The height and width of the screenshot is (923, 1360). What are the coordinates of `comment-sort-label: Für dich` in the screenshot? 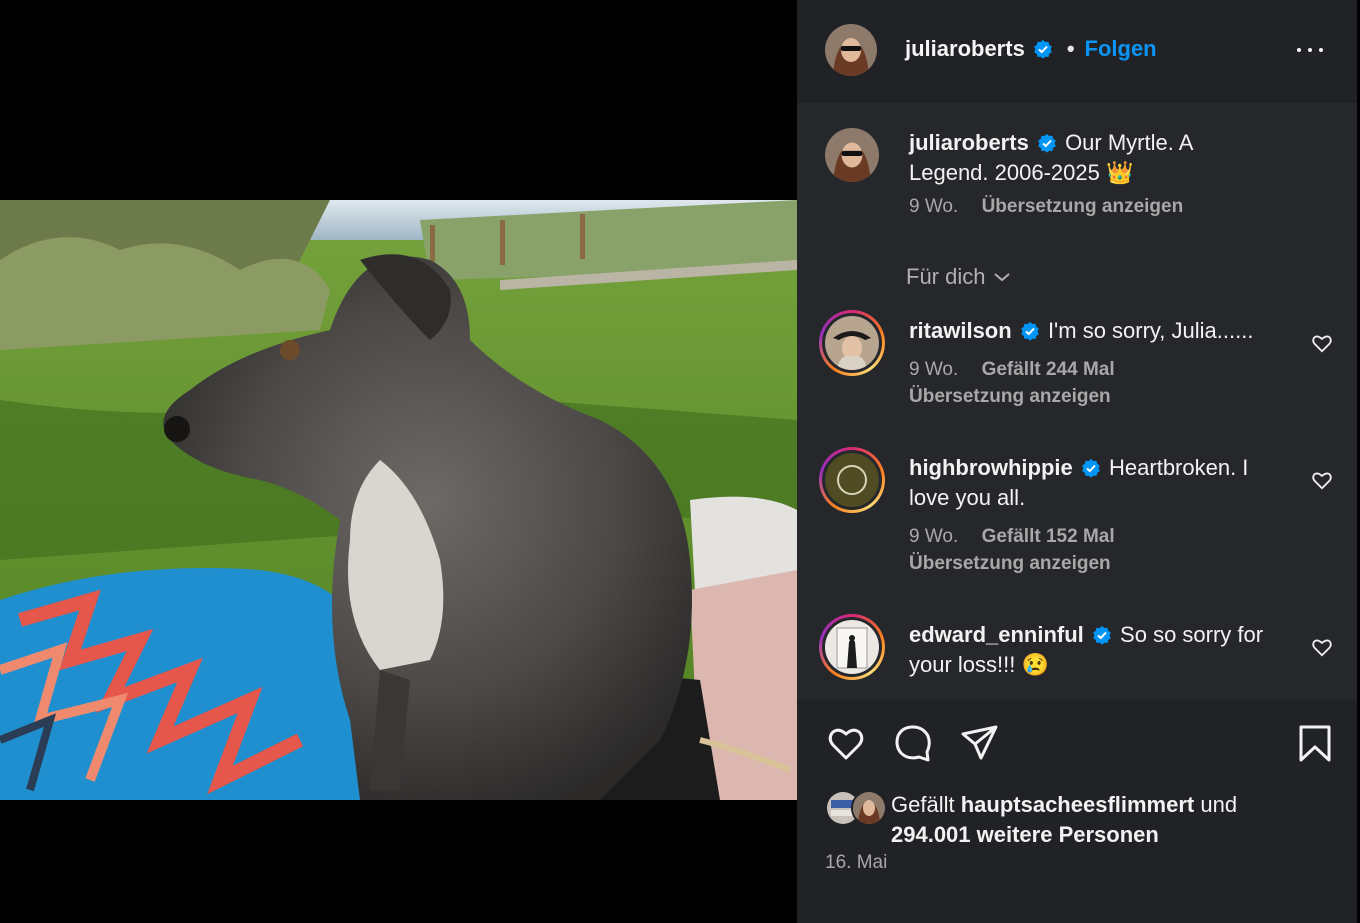 It's located at (946, 276).